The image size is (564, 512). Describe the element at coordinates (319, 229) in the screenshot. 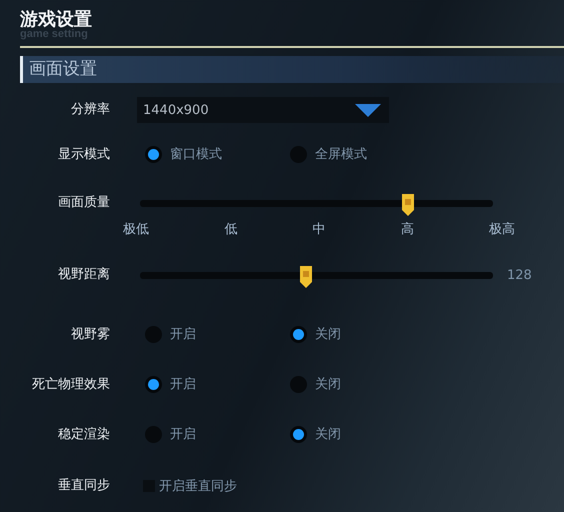

I see `tick-label: 中` at that location.